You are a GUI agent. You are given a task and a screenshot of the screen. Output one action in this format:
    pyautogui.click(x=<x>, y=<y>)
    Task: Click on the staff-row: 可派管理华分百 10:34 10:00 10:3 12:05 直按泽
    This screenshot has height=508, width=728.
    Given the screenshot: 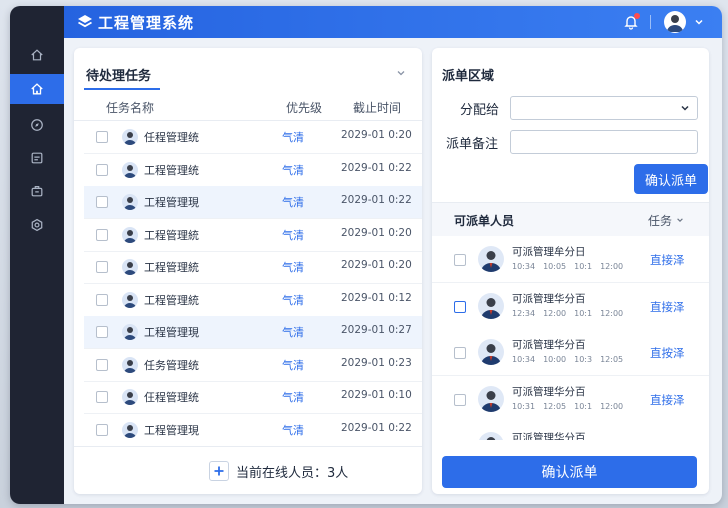 What is the action you would take?
    pyautogui.click(x=570, y=352)
    